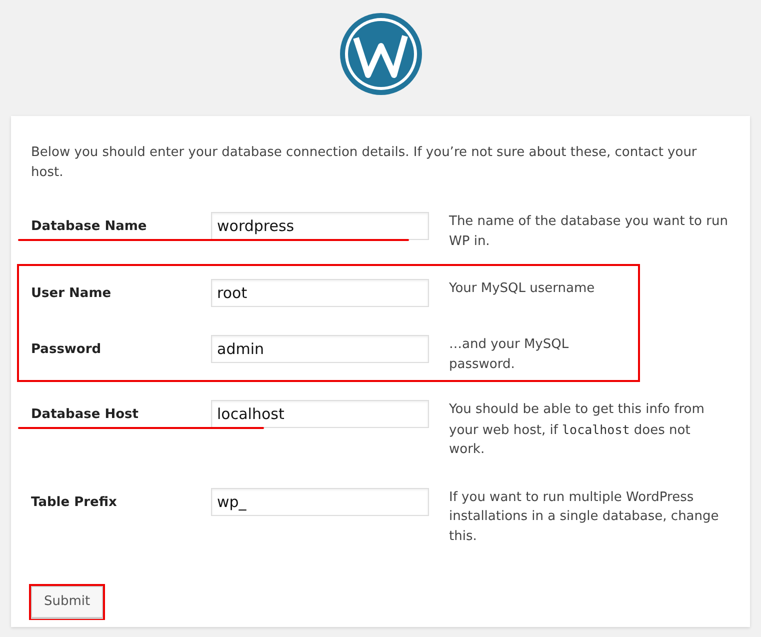 This screenshot has height=637, width=761. I want to click on help-text: You should be able to get this info from your web host, if localhost does not work., so click(577, 430).